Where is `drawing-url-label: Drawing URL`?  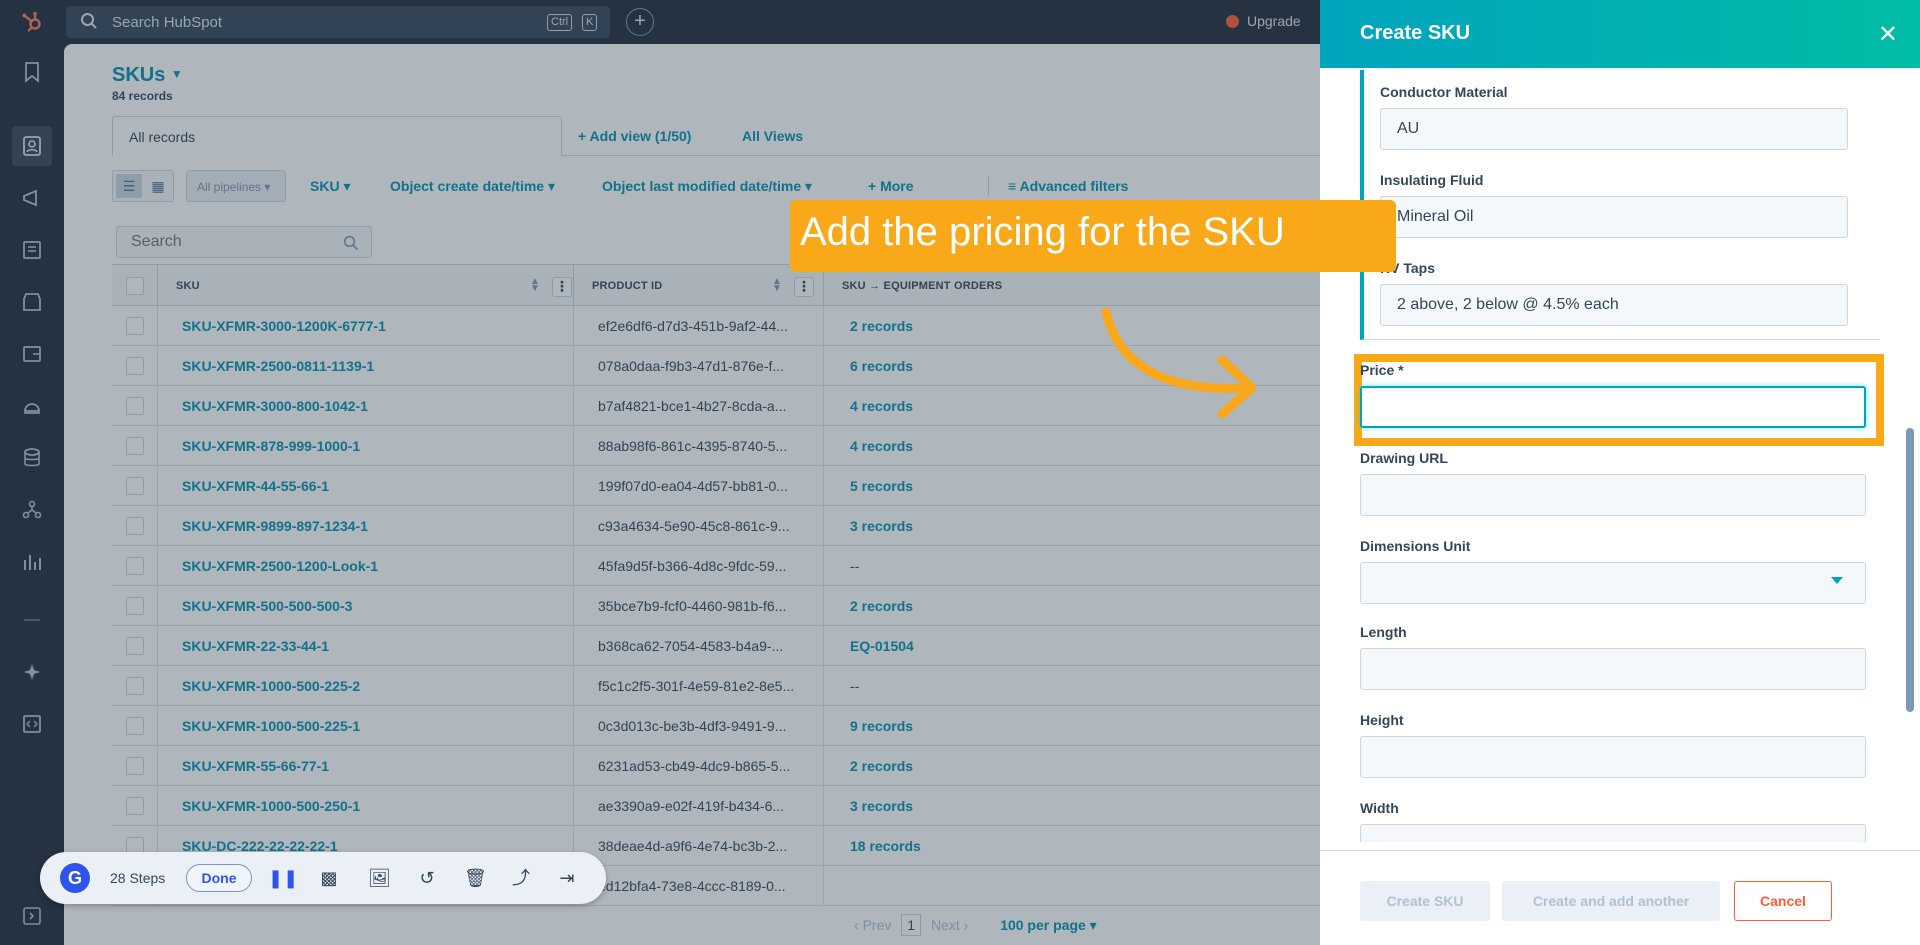 drawing-url-label: Drawing URL is located at coordinates (1404, 458).